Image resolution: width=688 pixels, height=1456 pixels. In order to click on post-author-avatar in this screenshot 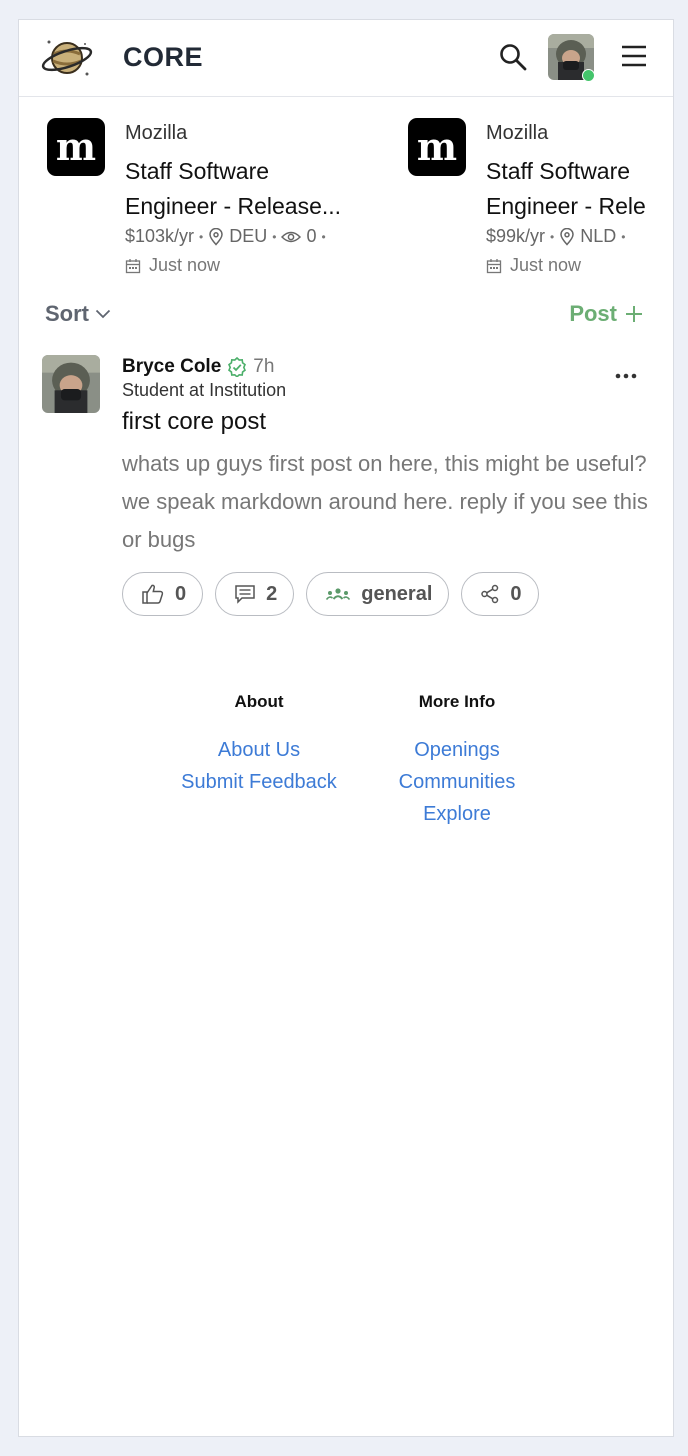, I will do `click(71, 384)`.